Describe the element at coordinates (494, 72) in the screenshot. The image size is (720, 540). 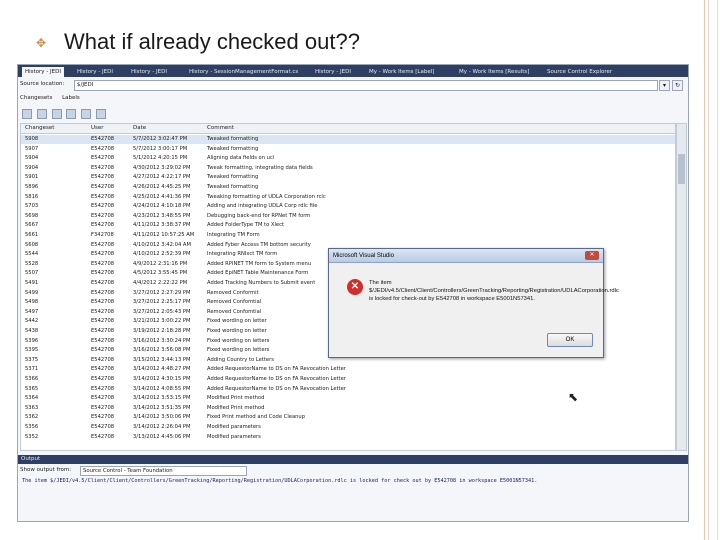
I see `document-tab: My - Work Items [Results]` at that location.